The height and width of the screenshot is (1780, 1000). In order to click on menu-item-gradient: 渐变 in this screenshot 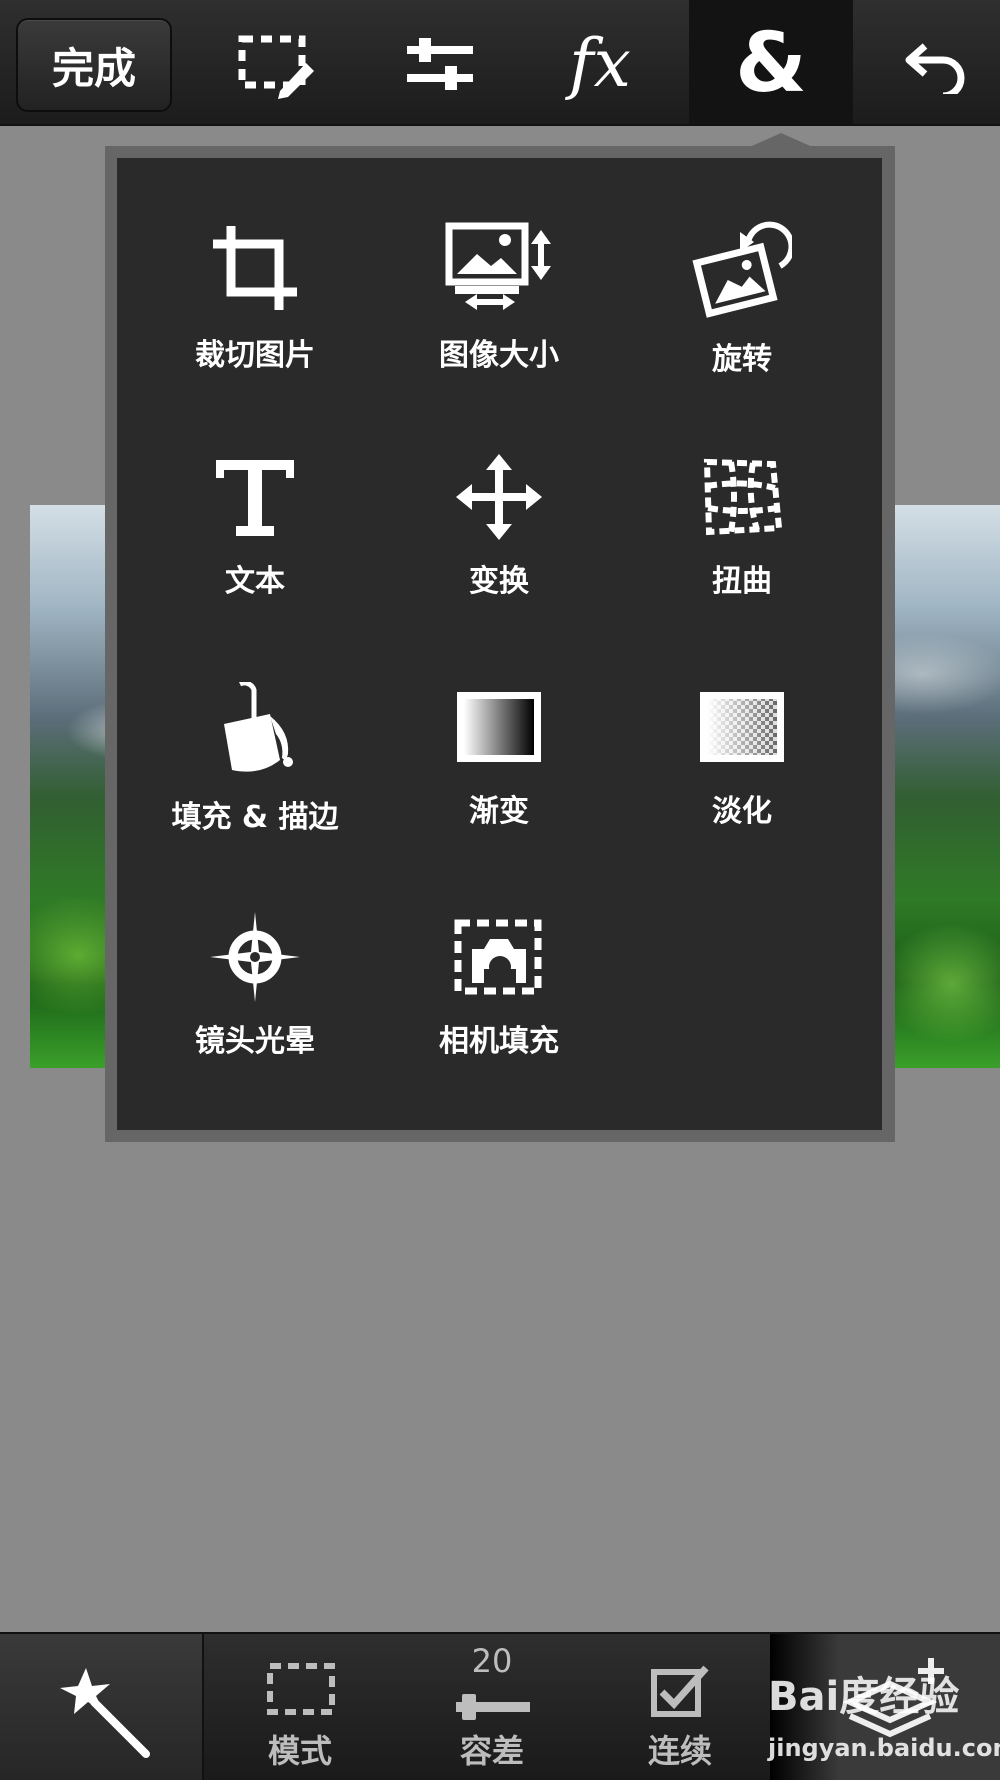, I will do `click(499, 725)`.